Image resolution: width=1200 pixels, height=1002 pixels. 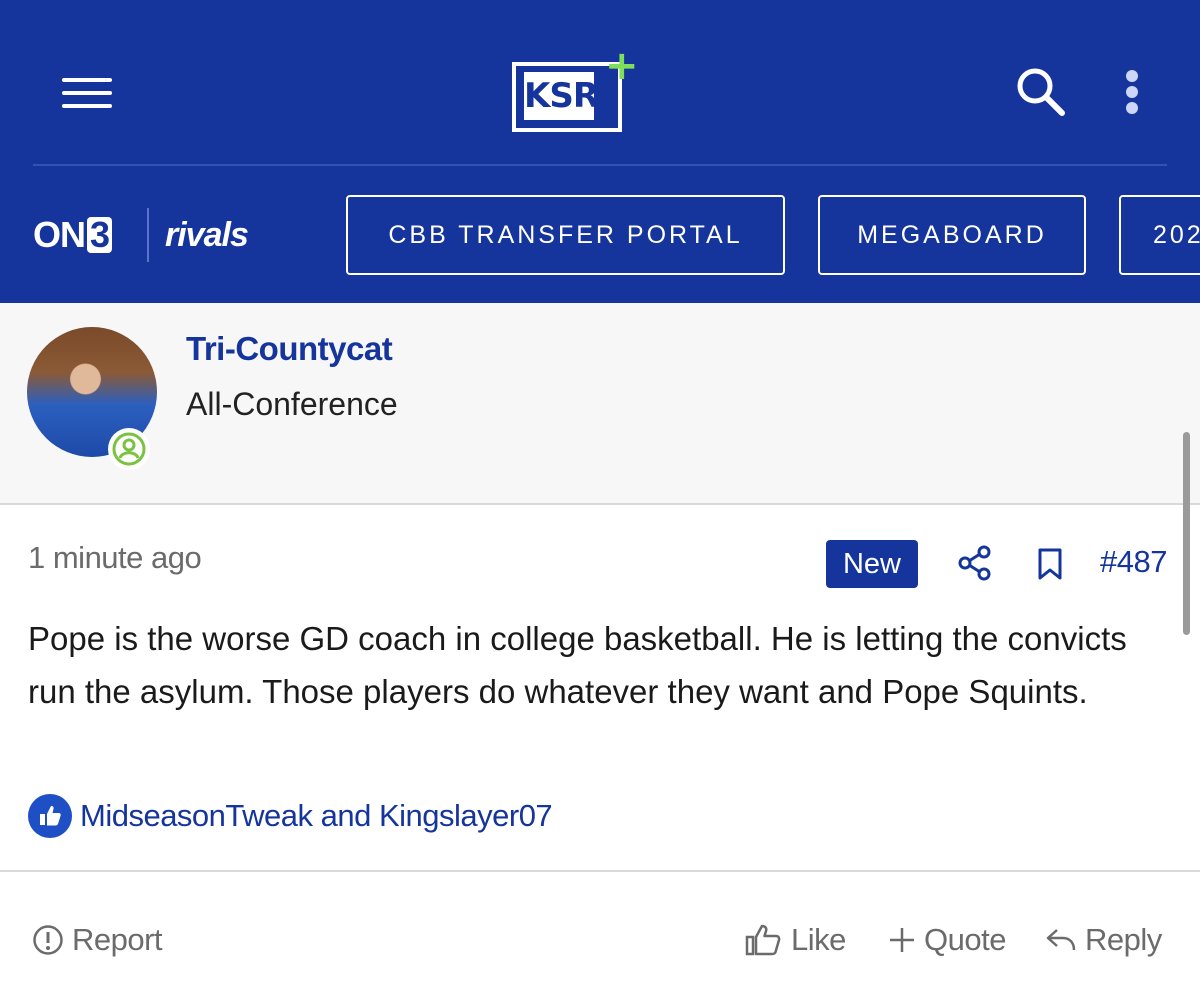 I want to click on more-vertical-icon, so click(x=1132, y=92).